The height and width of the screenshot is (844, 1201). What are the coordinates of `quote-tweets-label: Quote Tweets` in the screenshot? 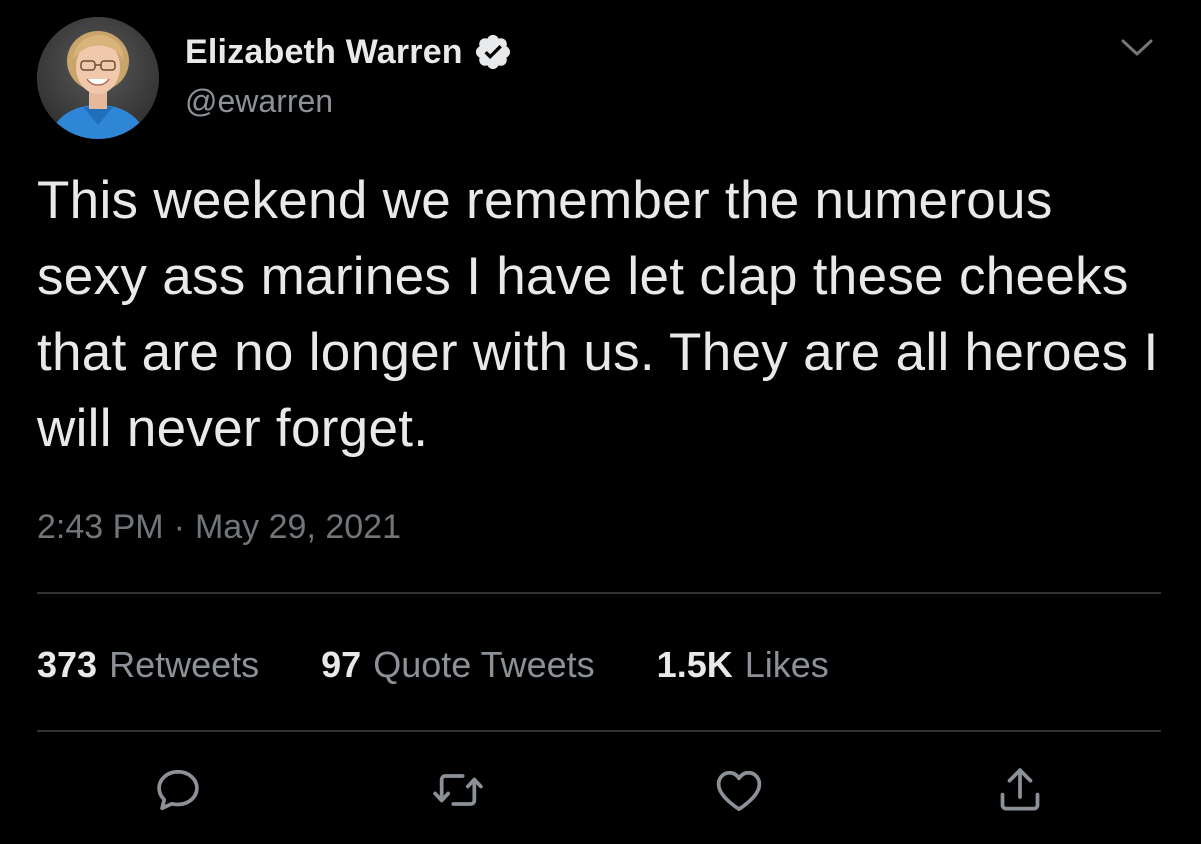 It's located at (484, 664).